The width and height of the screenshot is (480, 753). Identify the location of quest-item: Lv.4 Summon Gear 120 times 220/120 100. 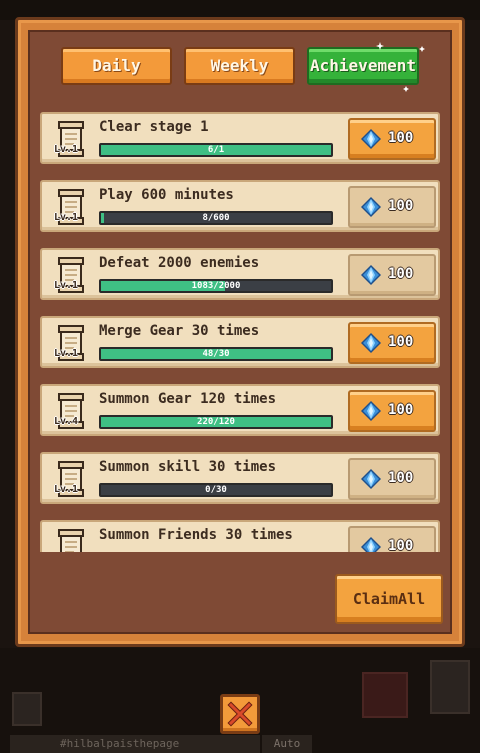
(240, 410).